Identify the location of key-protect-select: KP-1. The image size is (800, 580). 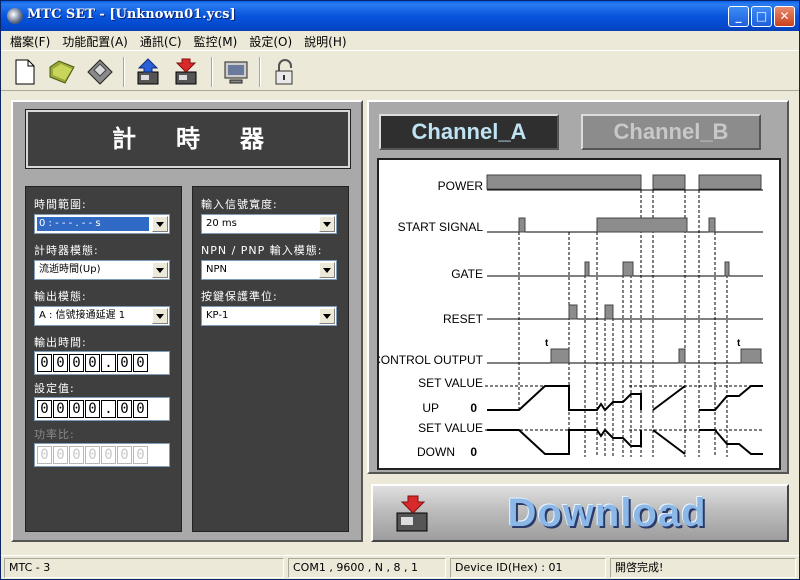
(269, 316).